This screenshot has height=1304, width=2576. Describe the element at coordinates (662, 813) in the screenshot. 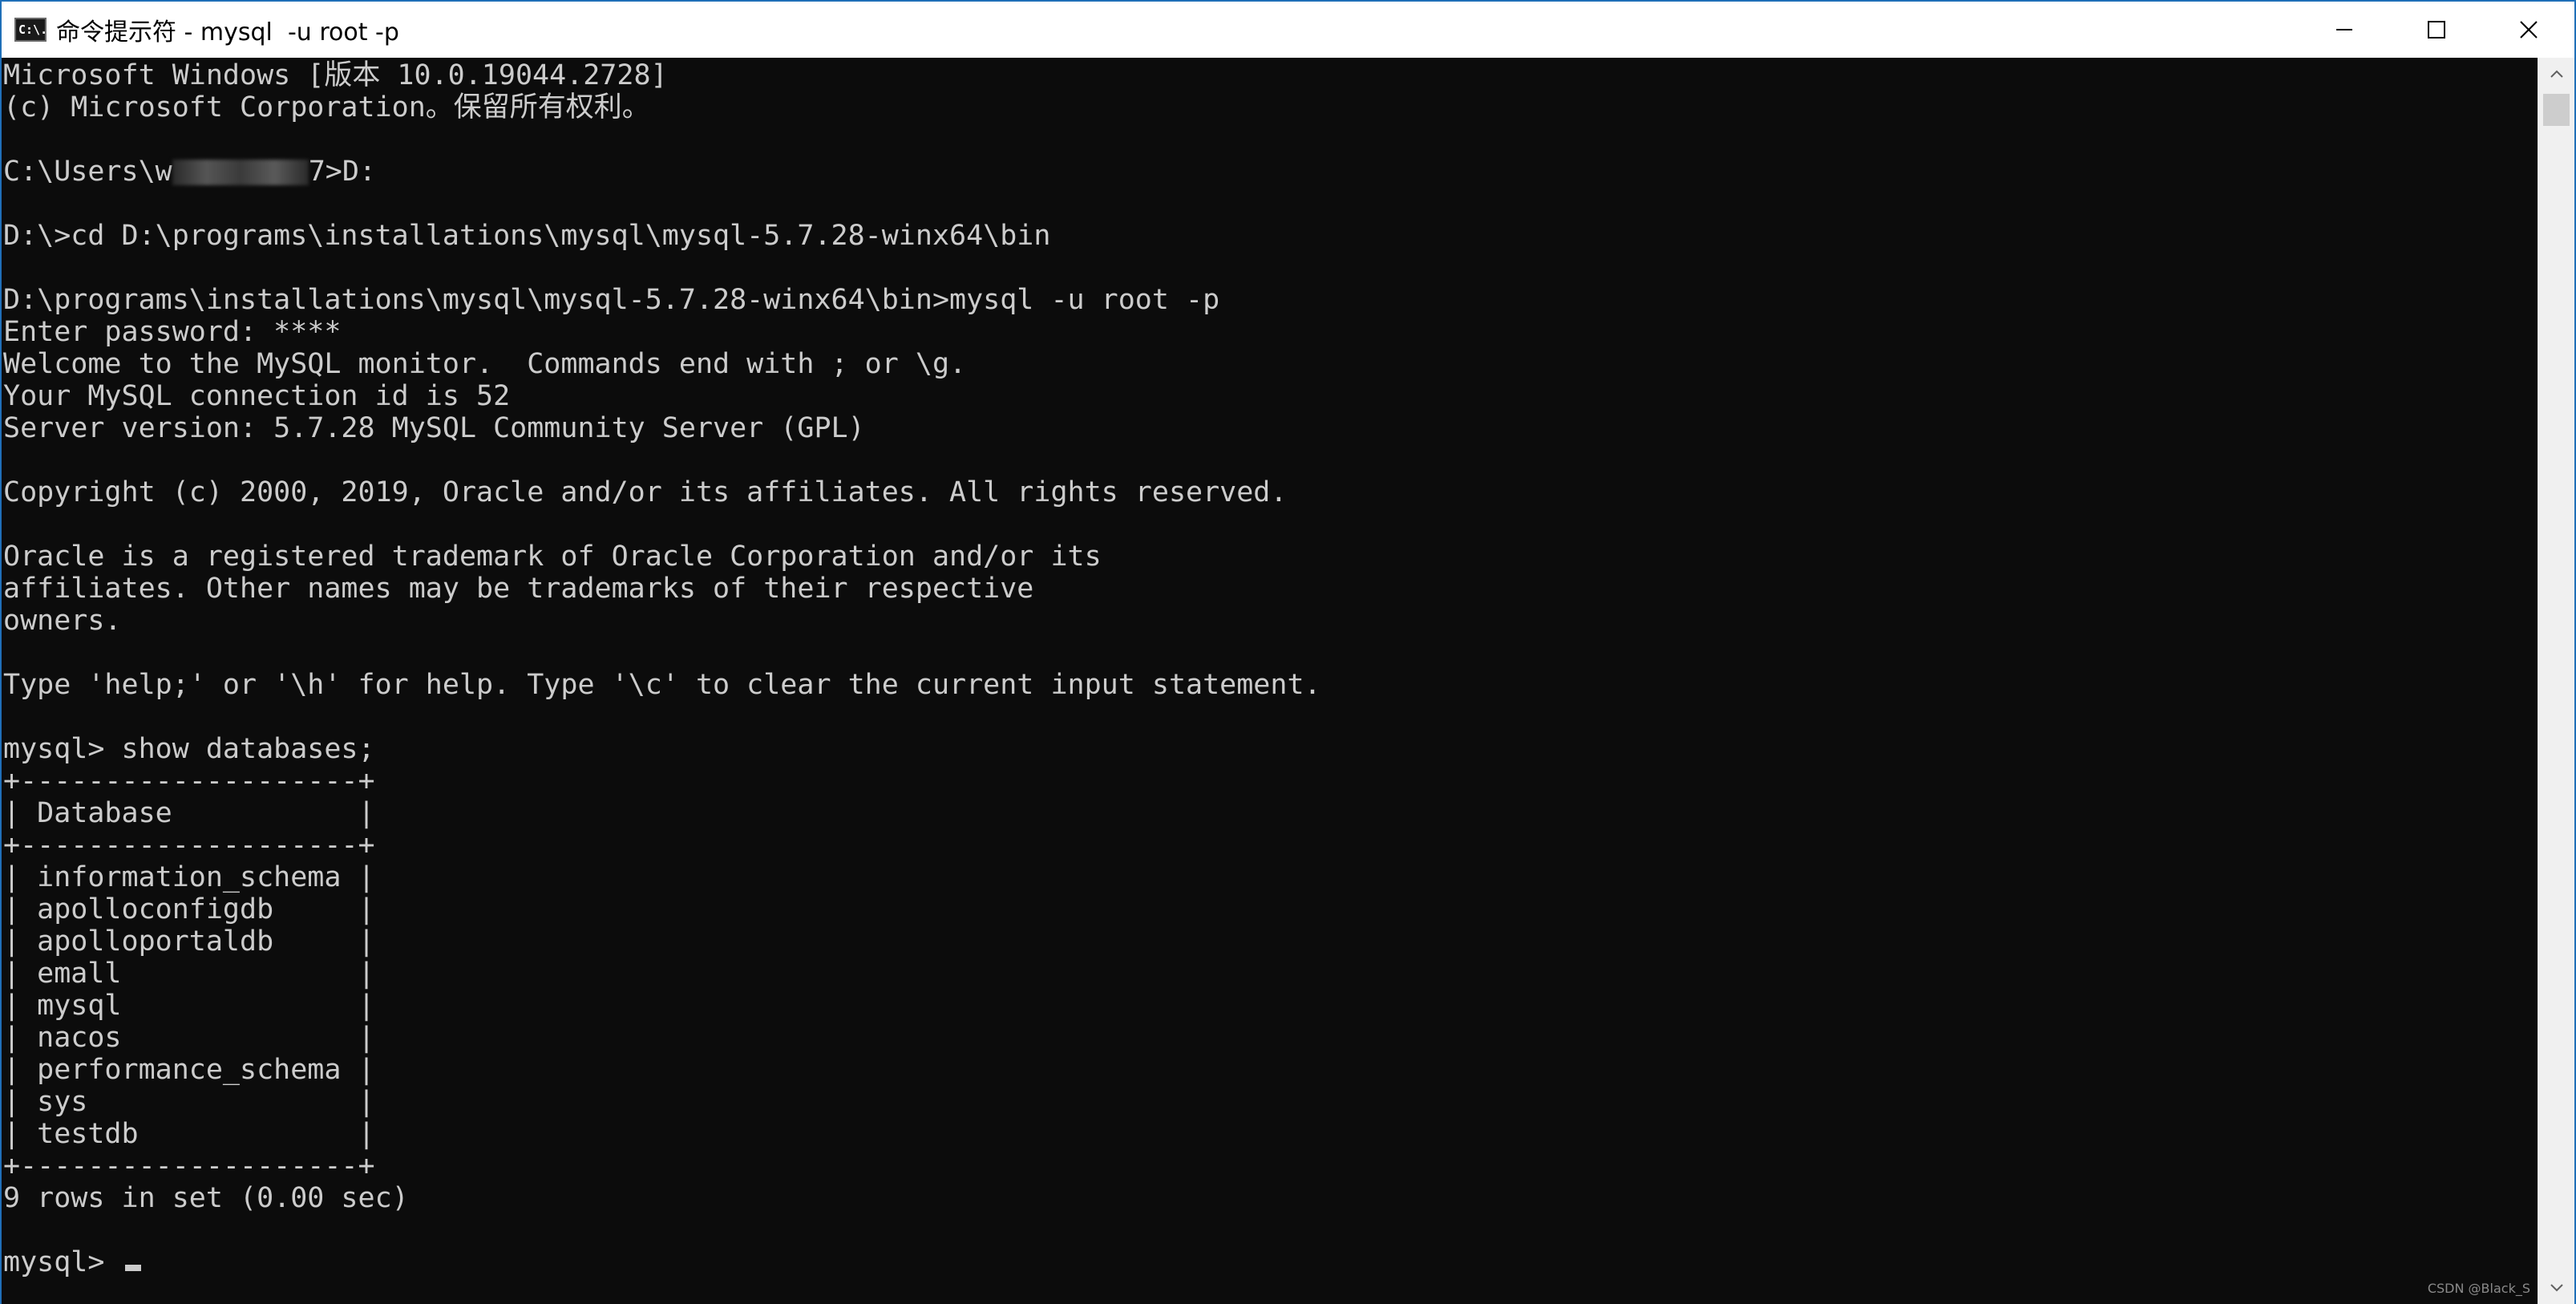

I see `console-line: | Database |` at that location.